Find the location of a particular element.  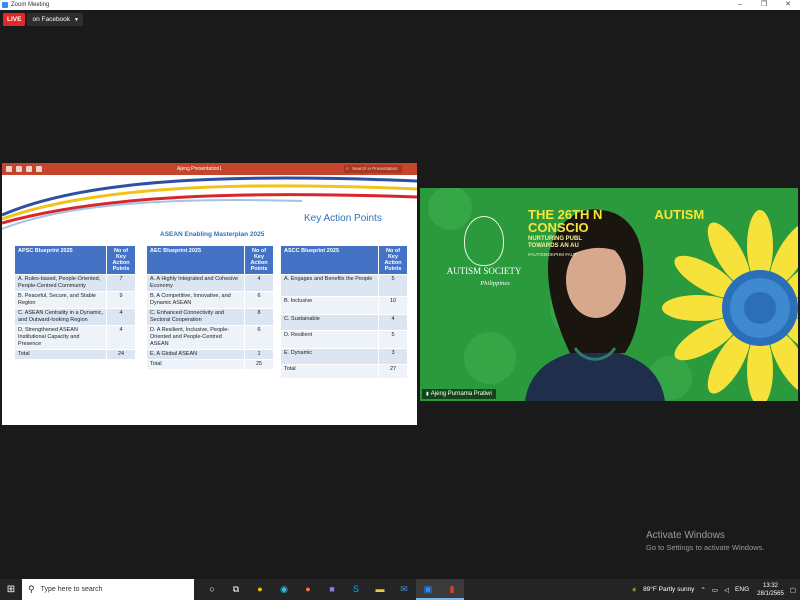

window-title: Zoom Meeting is located at coordinates (30, 5).